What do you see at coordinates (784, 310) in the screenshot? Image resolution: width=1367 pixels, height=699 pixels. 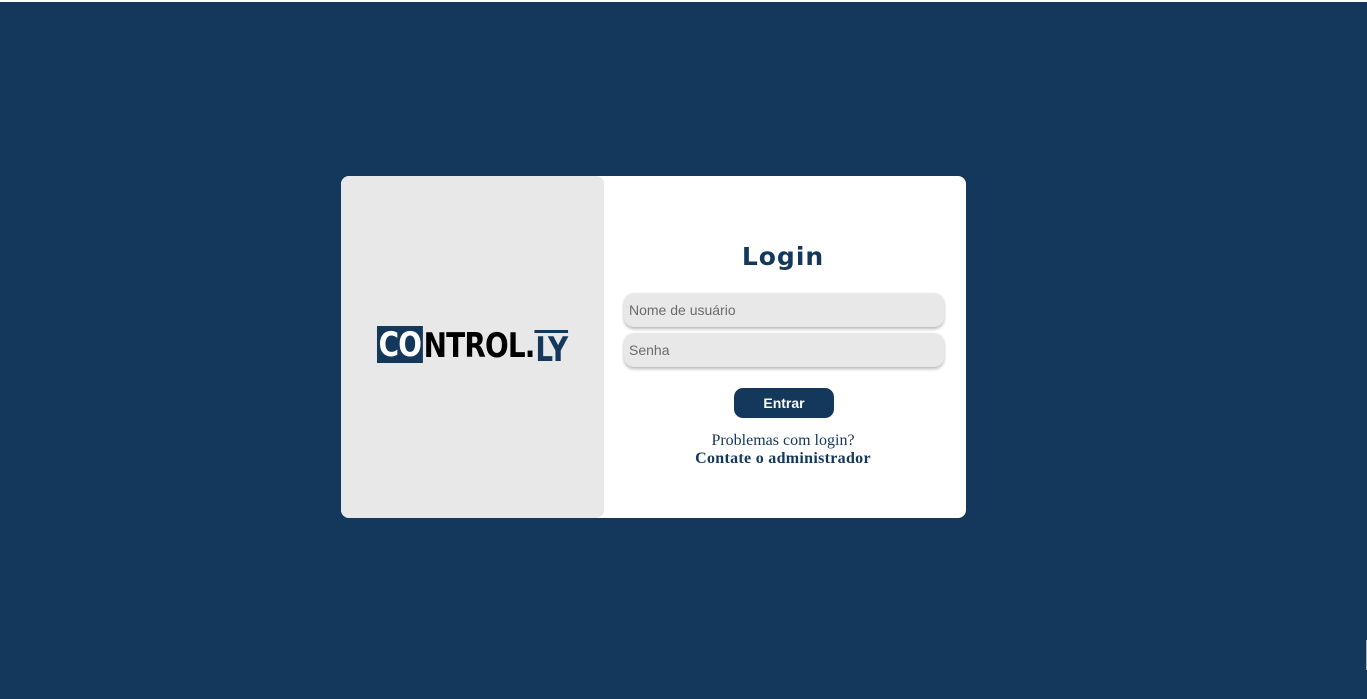 I see `username-input` at bounding box center [784, 310].